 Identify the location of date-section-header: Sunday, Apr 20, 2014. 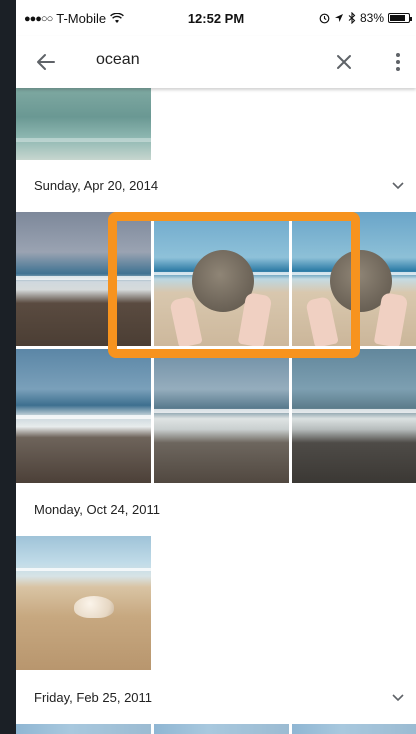
(216, 186).